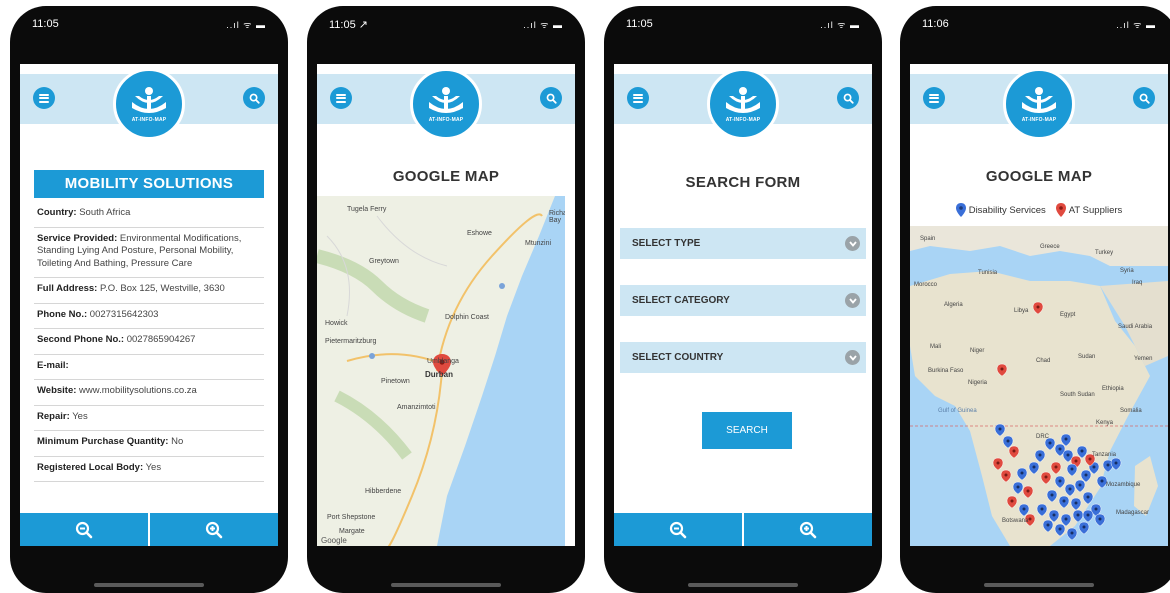 This screenshot has height=593, width=1170. I want to click on map-label: Chad, so click(1043, 361).